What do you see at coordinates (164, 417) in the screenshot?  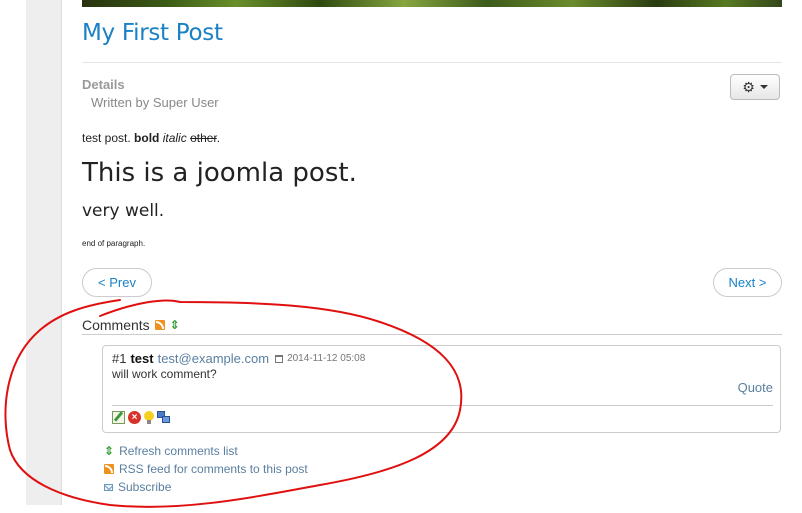 I see `ip-network-icon` at bounding box center [164, 417].